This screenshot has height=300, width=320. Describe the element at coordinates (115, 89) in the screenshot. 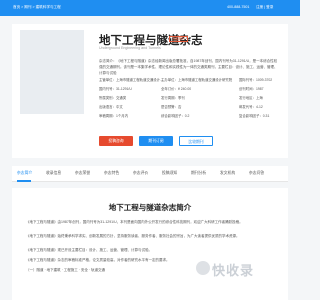

I see `info-item: 国内刊号：31-1291/U` at that location.